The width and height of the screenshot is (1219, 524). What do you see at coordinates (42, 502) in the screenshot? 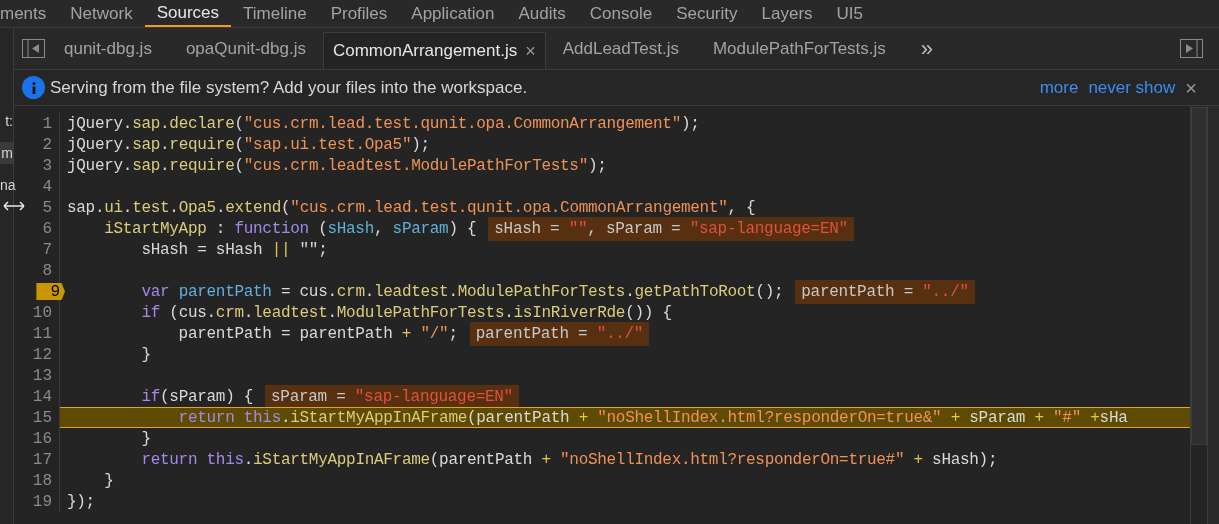
I see `line-number: 19` at bounding box center [42, 502].